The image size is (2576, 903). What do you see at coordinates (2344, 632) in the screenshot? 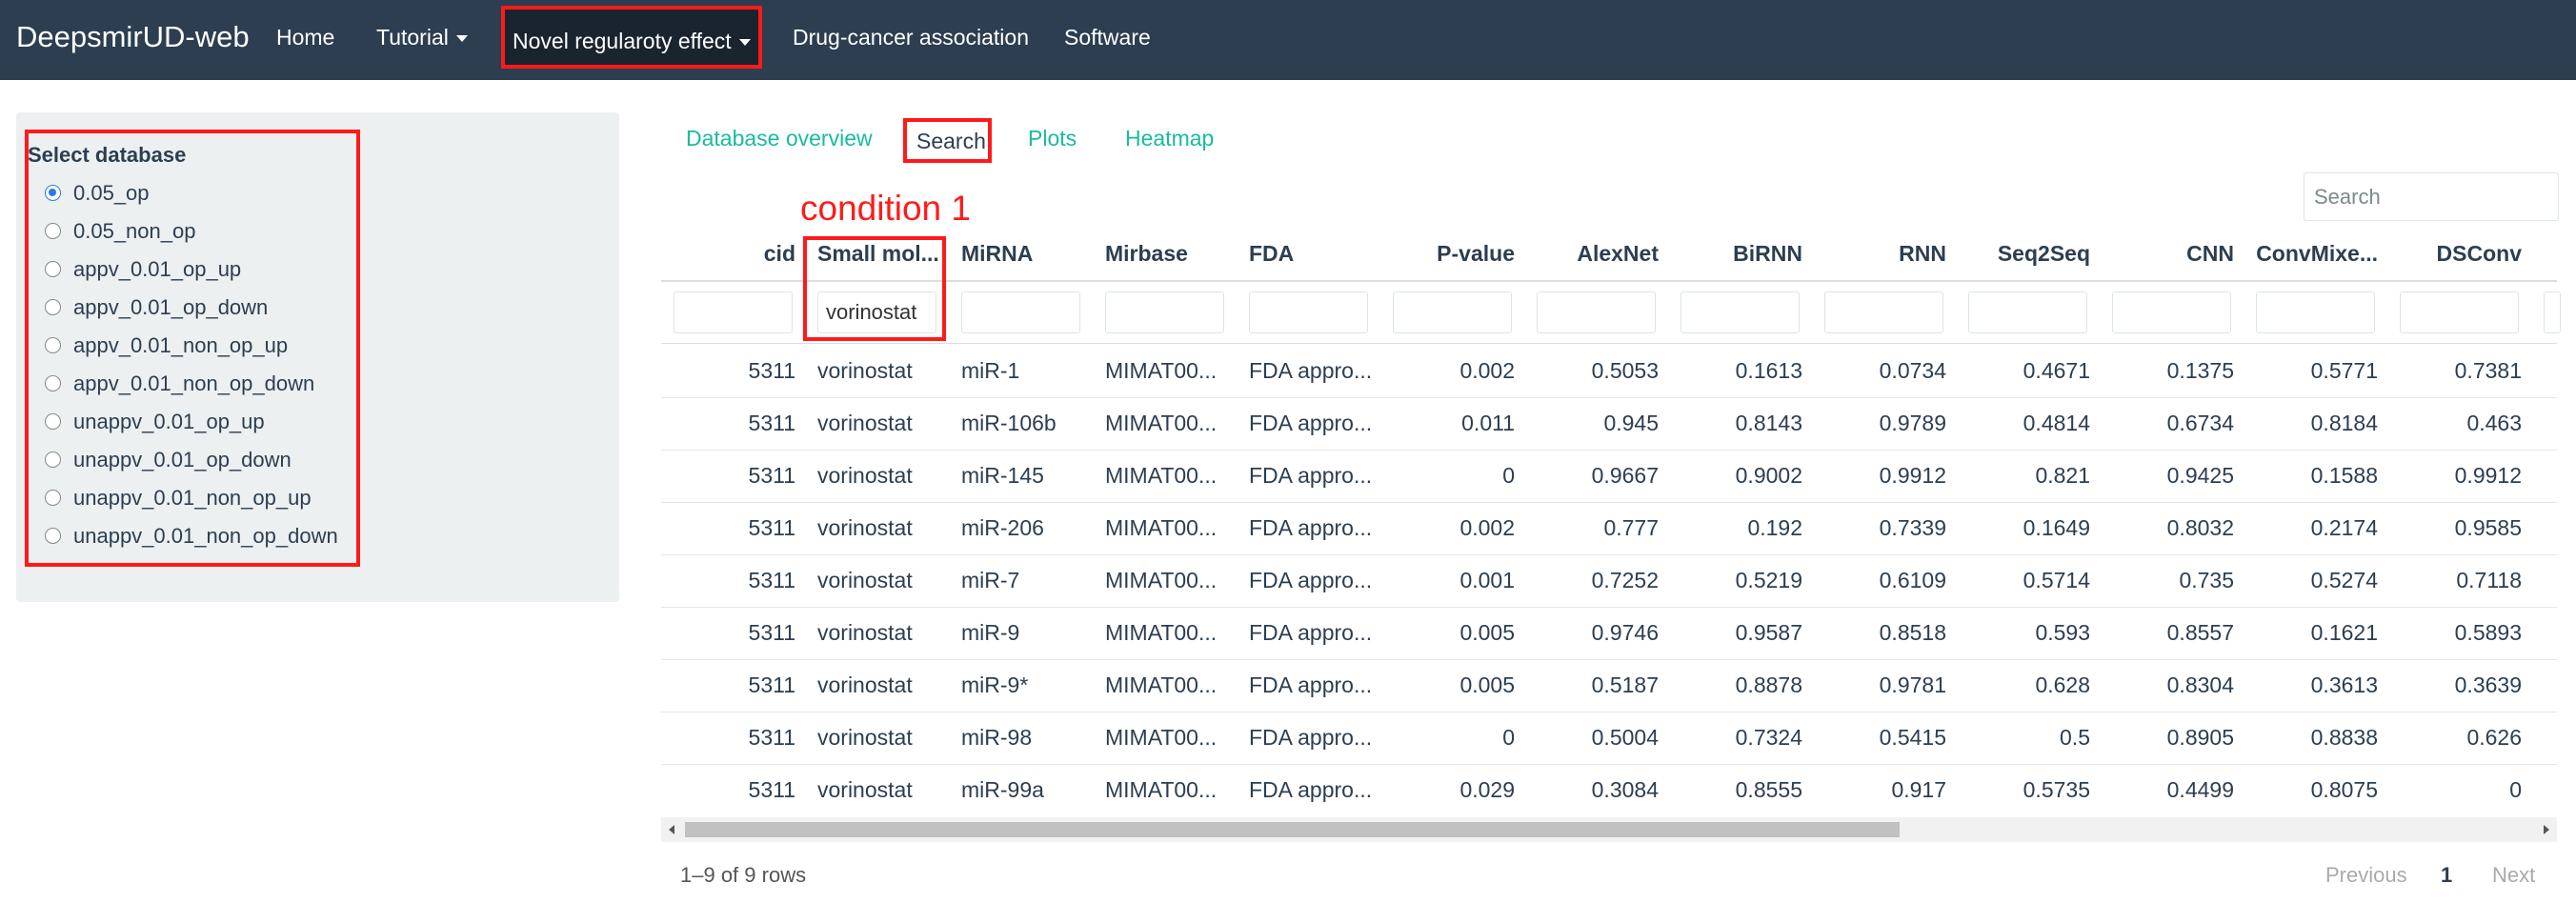
I see `table-cell: 0.1621` at bounding box center [2344, 632].